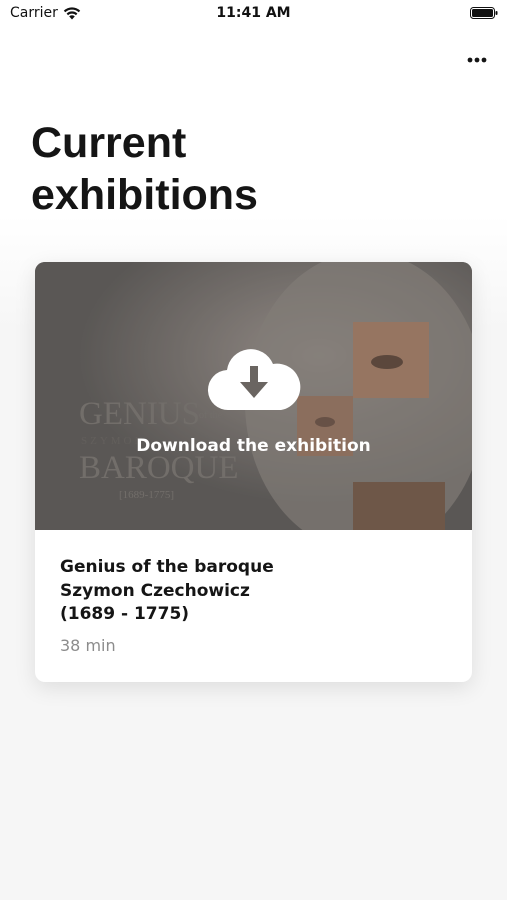 The width and height of the screenshot is (507, 900). I want to click on page-title: Current exhibitions, so click(251, 169).